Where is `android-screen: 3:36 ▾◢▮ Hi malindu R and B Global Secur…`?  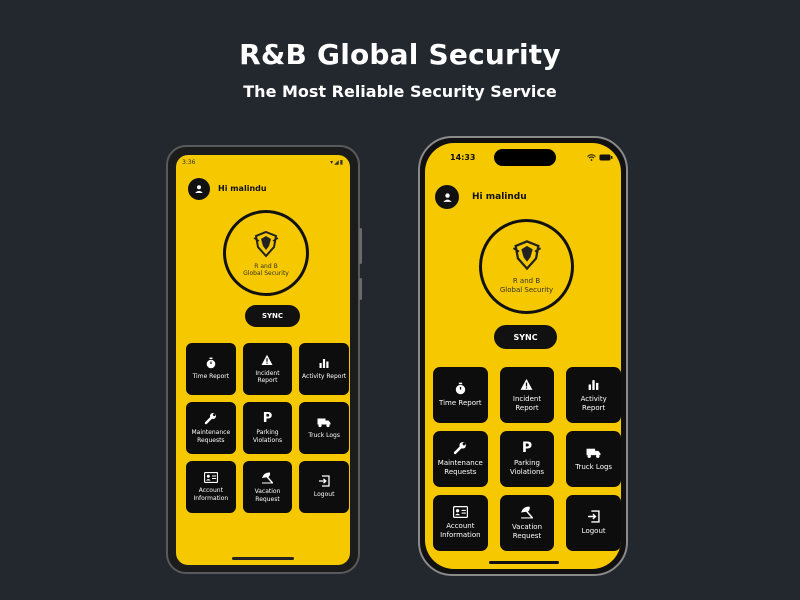 android-screen: 3:36 ▾◢▮ Hi malindu R and B Global Secur… is located at coordinates (263, 360).